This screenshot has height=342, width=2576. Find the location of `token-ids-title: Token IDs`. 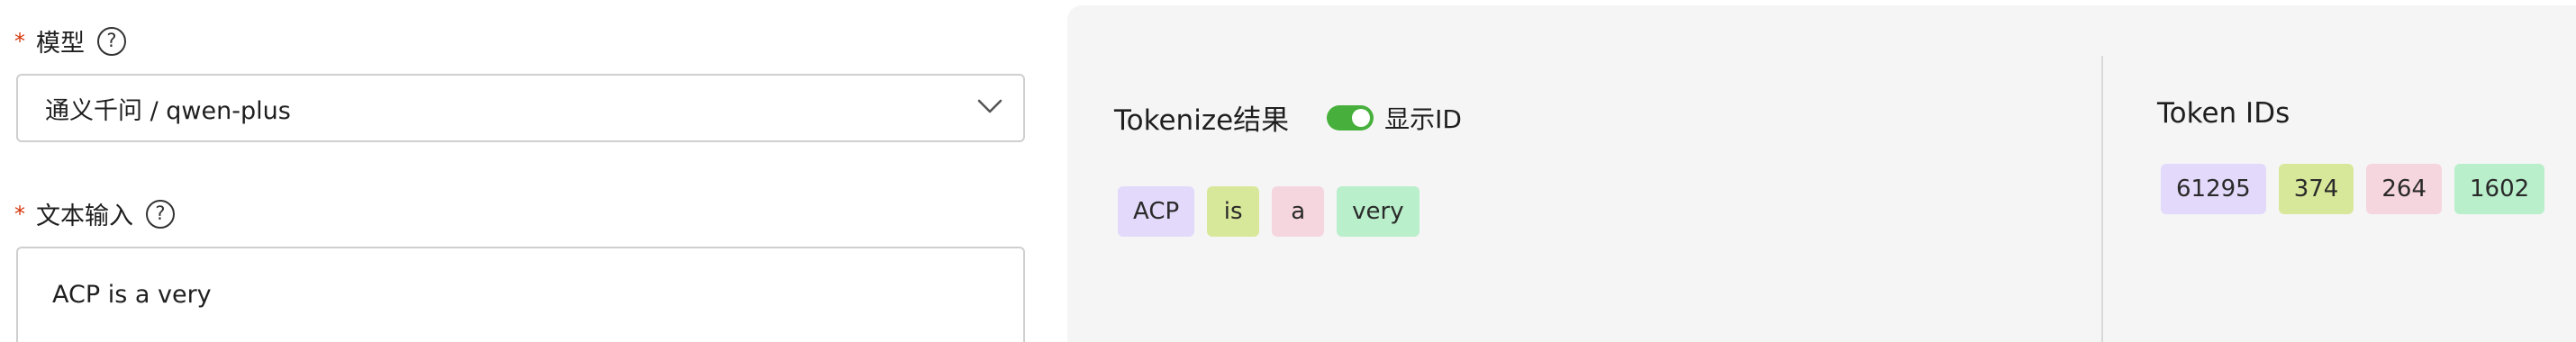

token-ids-title: Token IDs is located at coordinates (2223, 113).